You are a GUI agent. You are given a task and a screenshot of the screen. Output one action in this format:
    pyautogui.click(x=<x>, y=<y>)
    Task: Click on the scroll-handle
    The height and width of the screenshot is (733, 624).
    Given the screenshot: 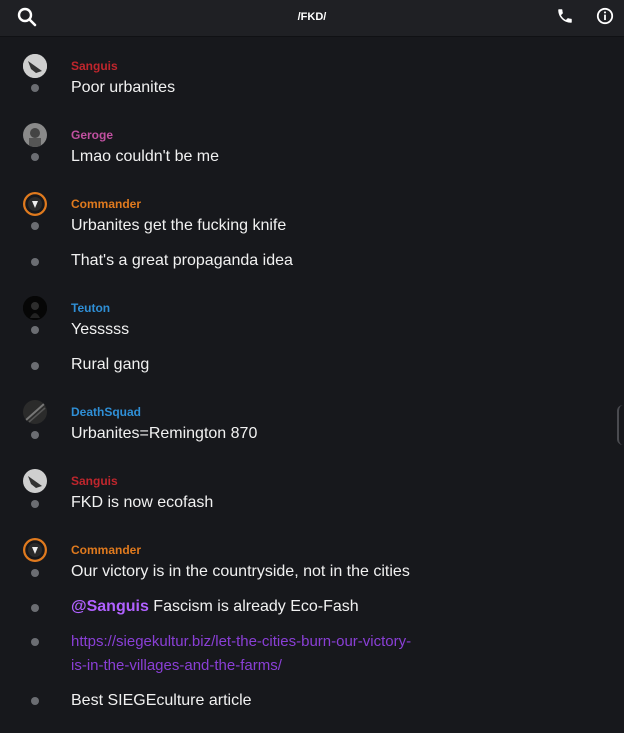 What is the action you would take?
    pyautogui.click(x=620, y=425)
    